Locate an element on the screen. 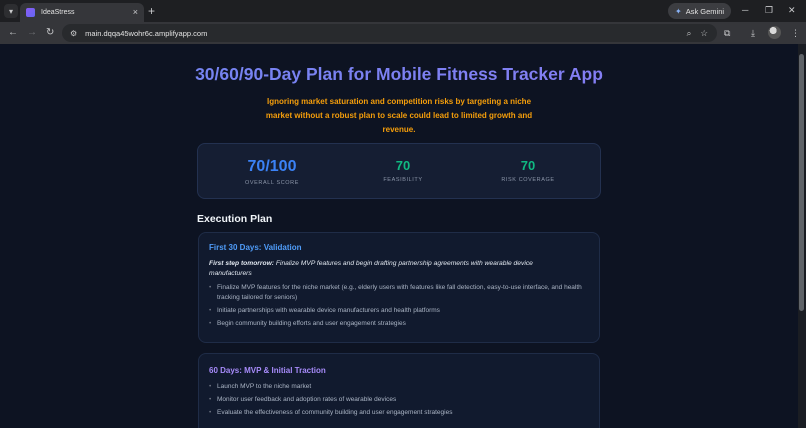  overall-score-value: 70/100 is located at coordinates (272, 166).